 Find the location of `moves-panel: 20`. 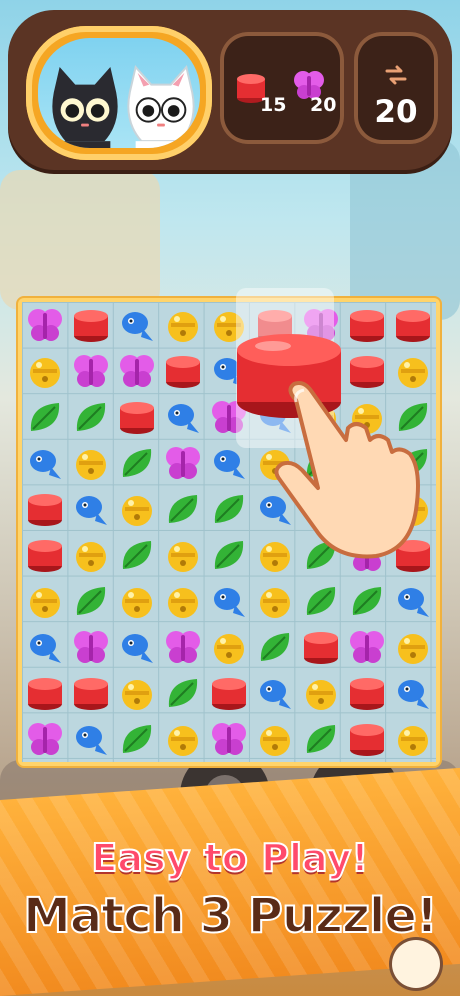

moves-panel: 20 is located at coordinates (396, 88).